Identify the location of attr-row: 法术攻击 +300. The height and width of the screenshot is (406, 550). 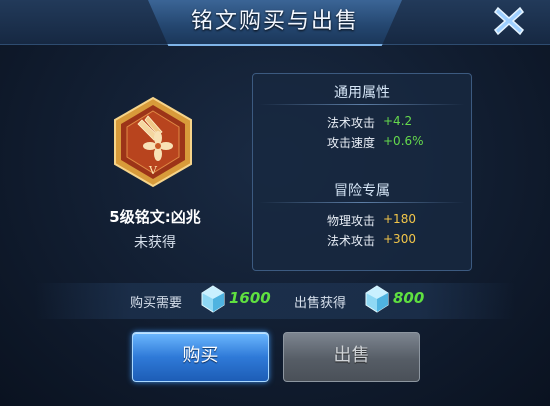
(362, 242).